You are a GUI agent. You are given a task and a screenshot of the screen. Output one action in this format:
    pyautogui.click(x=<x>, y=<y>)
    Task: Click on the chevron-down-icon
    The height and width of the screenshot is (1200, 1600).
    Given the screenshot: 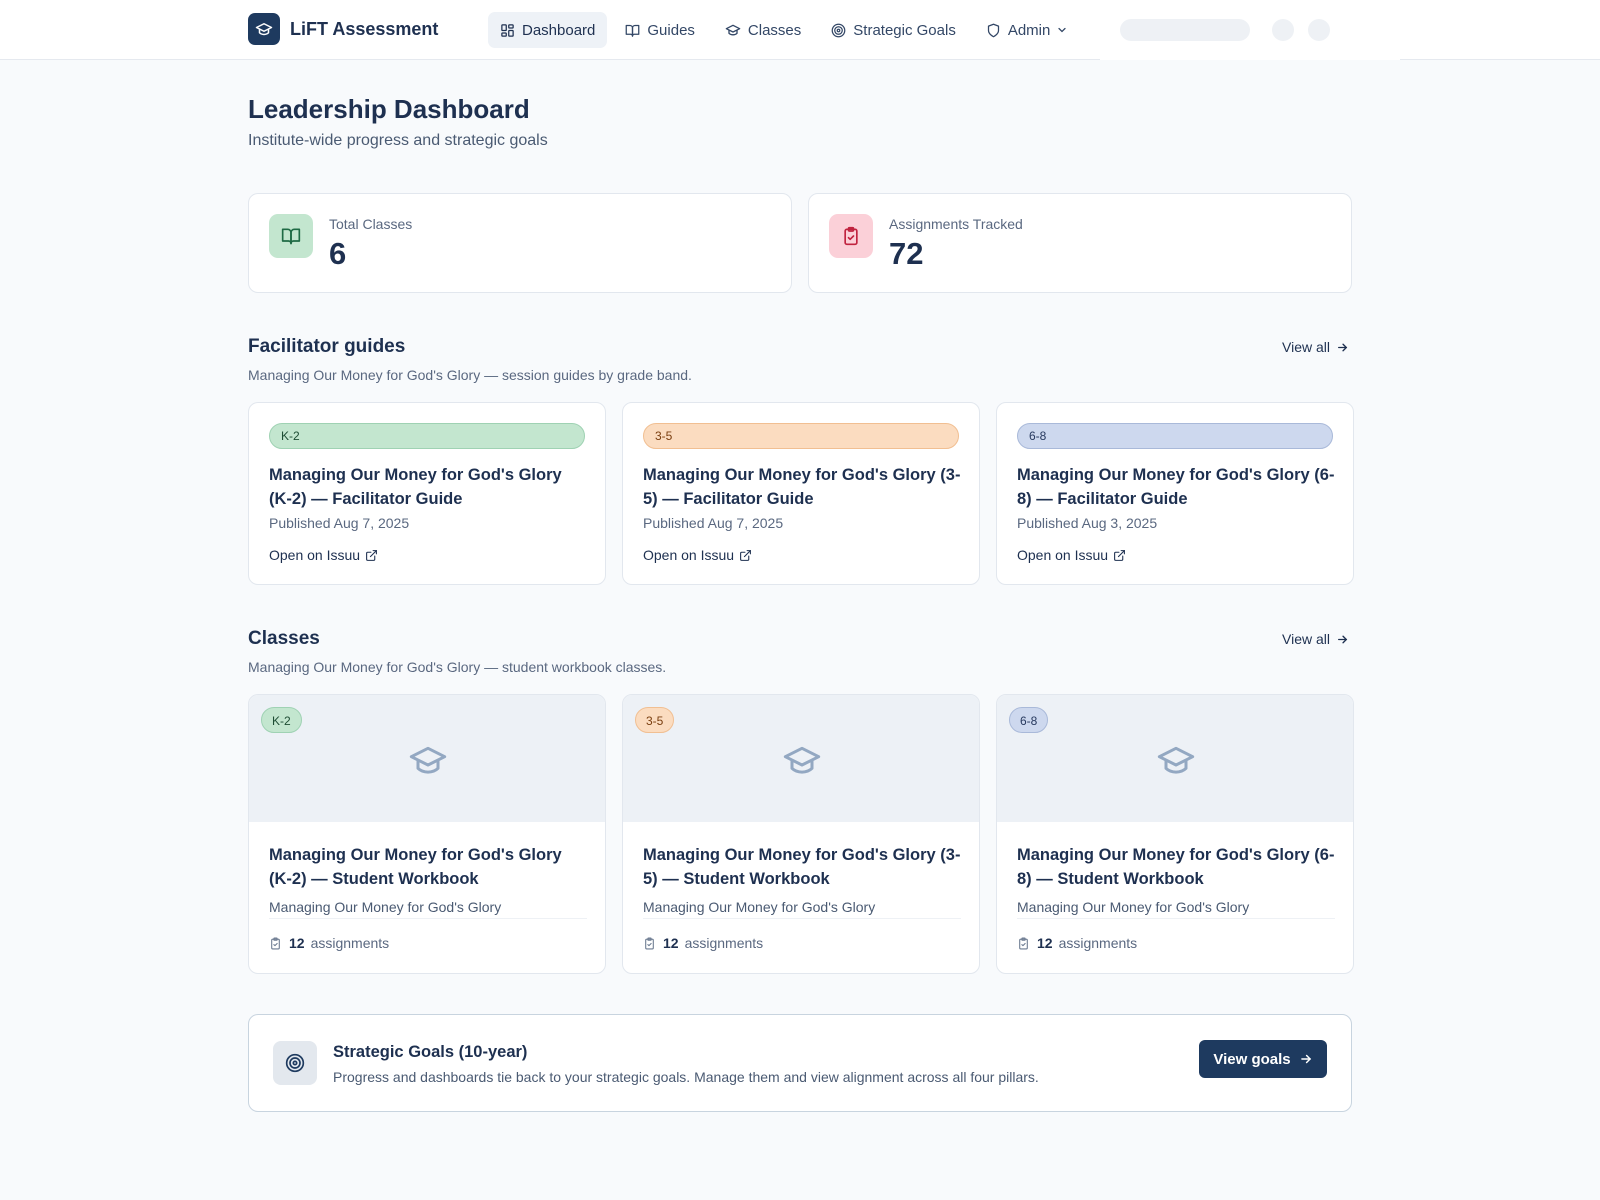 What is the action you would take?
    pyautogui.click(x=1062, y=30)
    